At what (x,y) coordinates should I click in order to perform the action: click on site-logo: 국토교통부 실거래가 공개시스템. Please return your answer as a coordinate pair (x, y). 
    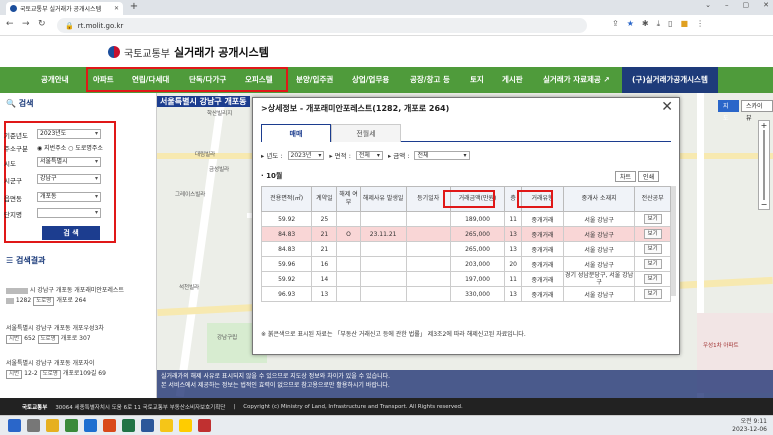
    Looking at the image, I should click on (188, 52).